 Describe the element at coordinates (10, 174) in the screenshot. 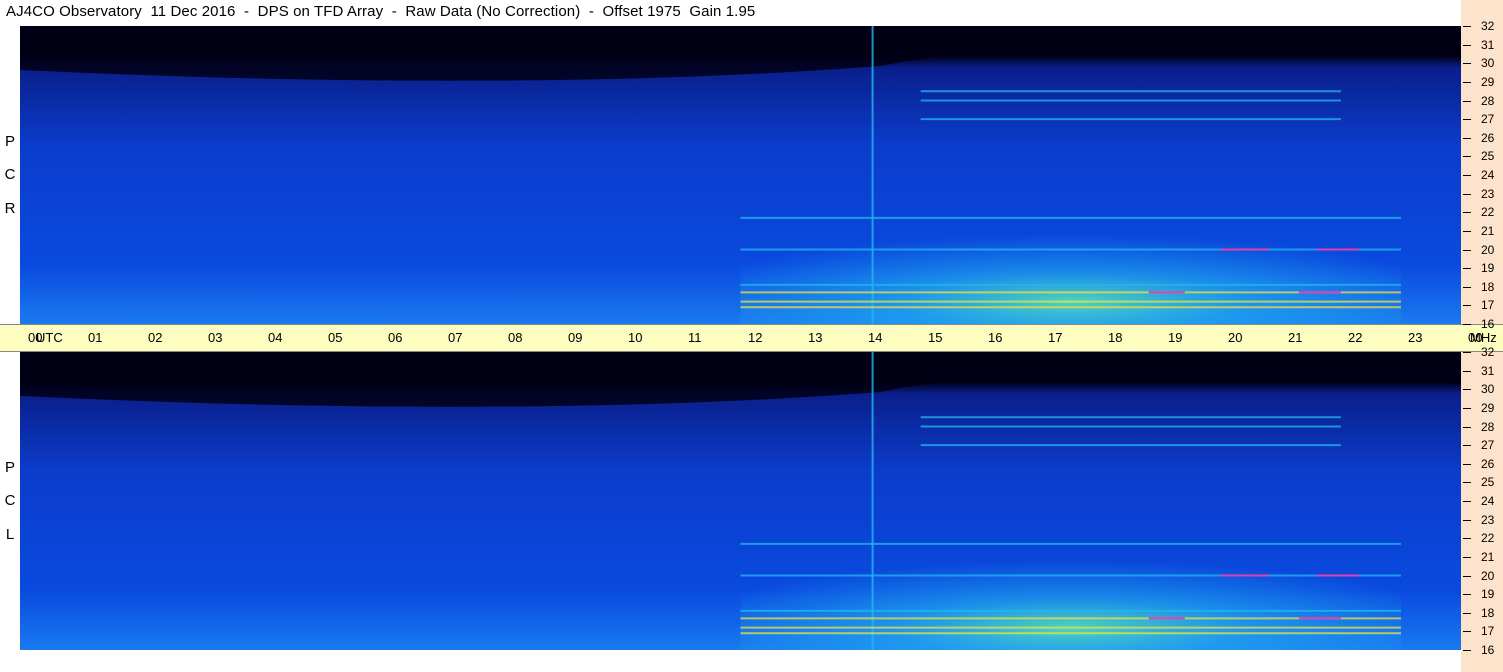

I see `rcp-label-c: C` at that location.